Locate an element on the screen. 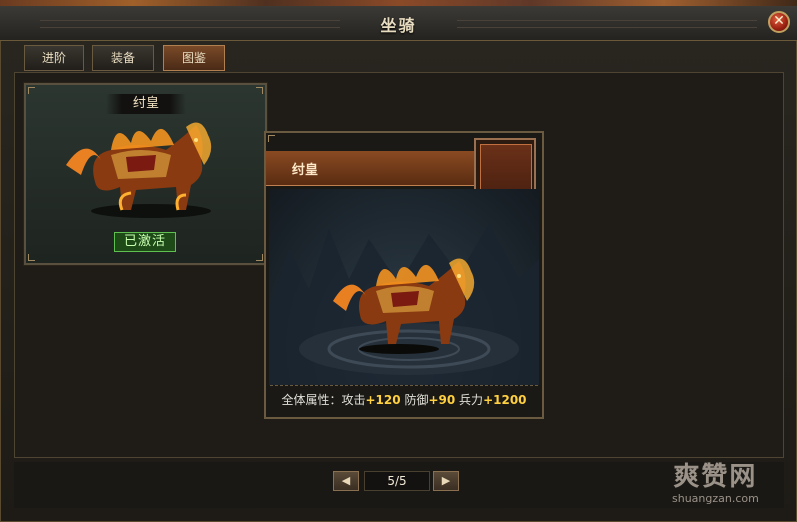 The image size is (797, 522). page-indicator: 5/5 is located at coordinates (397, 481).